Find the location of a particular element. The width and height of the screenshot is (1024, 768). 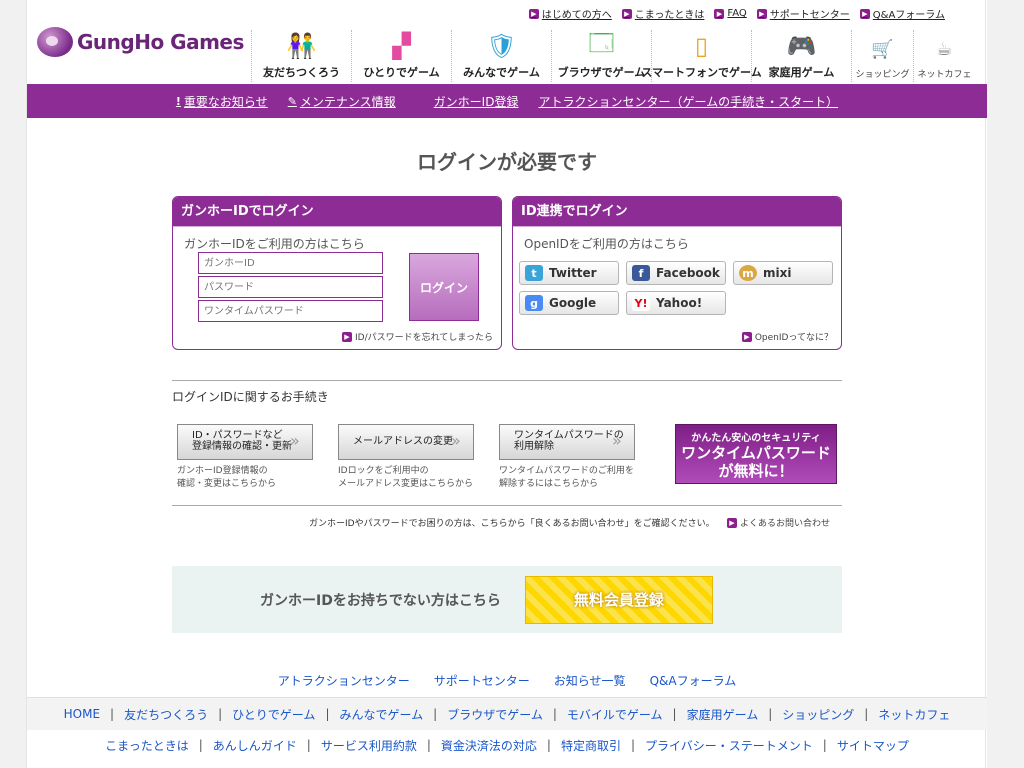

nav-smartphone-game: ▯ スマートフォンでゲーム is located at coordinates (701, 56).